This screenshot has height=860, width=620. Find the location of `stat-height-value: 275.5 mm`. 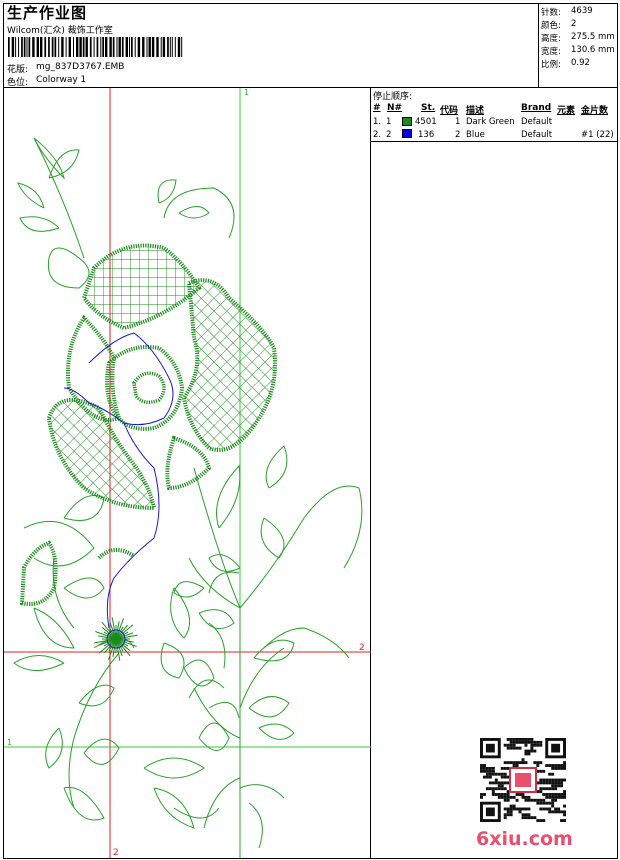

stat-height-value: 275.5 mm is located at coordinates (593, 37).